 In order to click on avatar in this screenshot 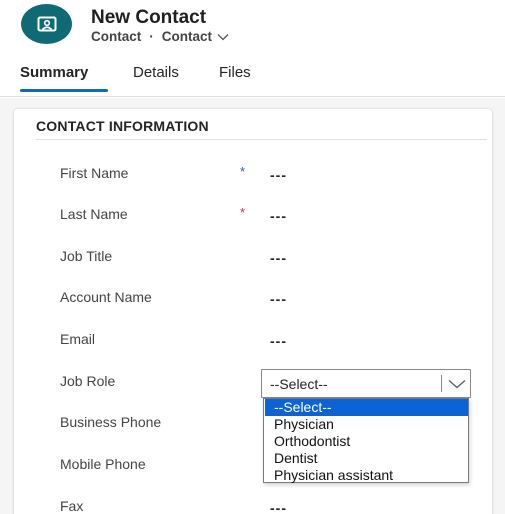, I will do `click(46, 24)`.